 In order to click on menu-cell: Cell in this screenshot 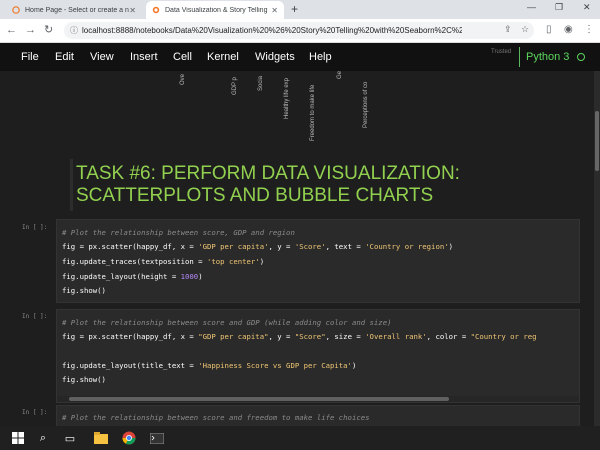, I will do `click(182, 57)`.